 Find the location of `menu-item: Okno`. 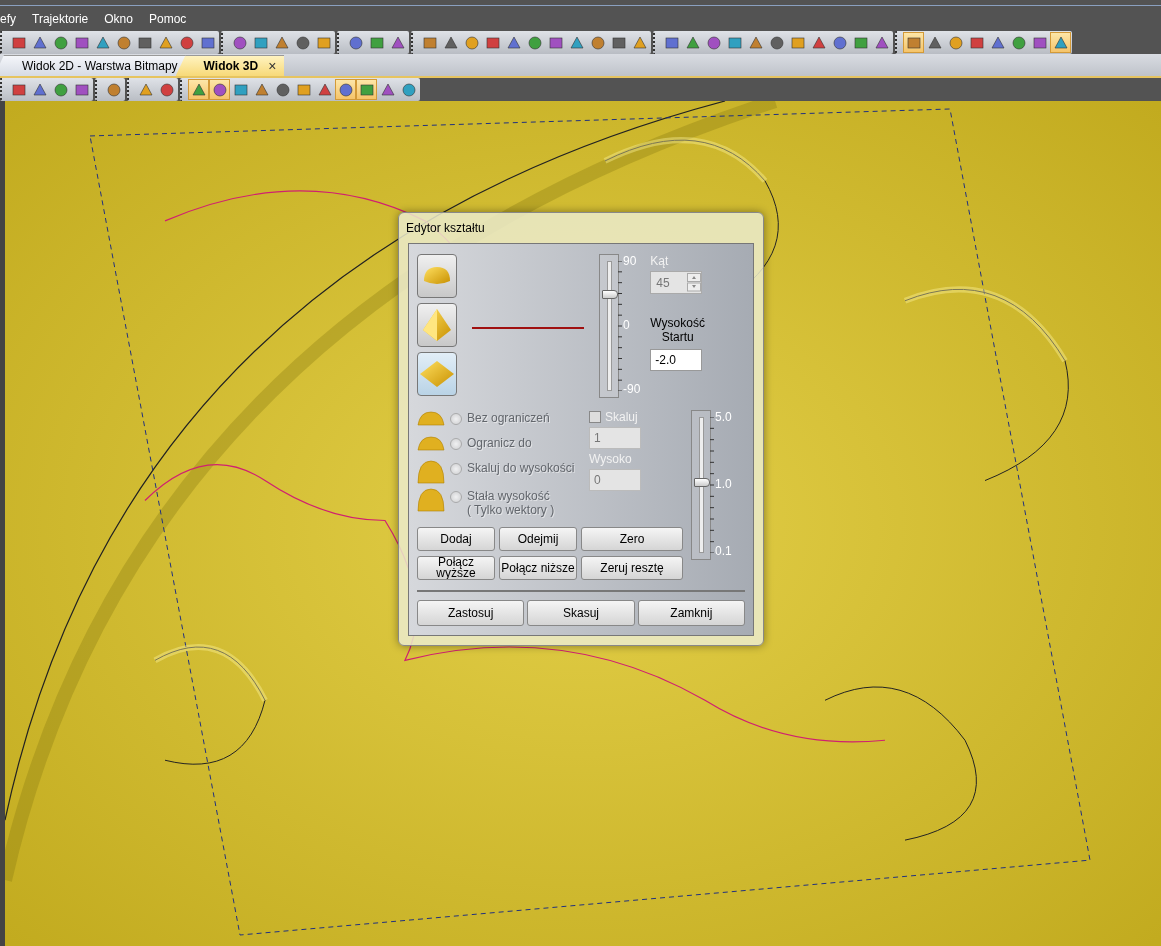

menu-item: Okno is located at coordinates (118, 18).